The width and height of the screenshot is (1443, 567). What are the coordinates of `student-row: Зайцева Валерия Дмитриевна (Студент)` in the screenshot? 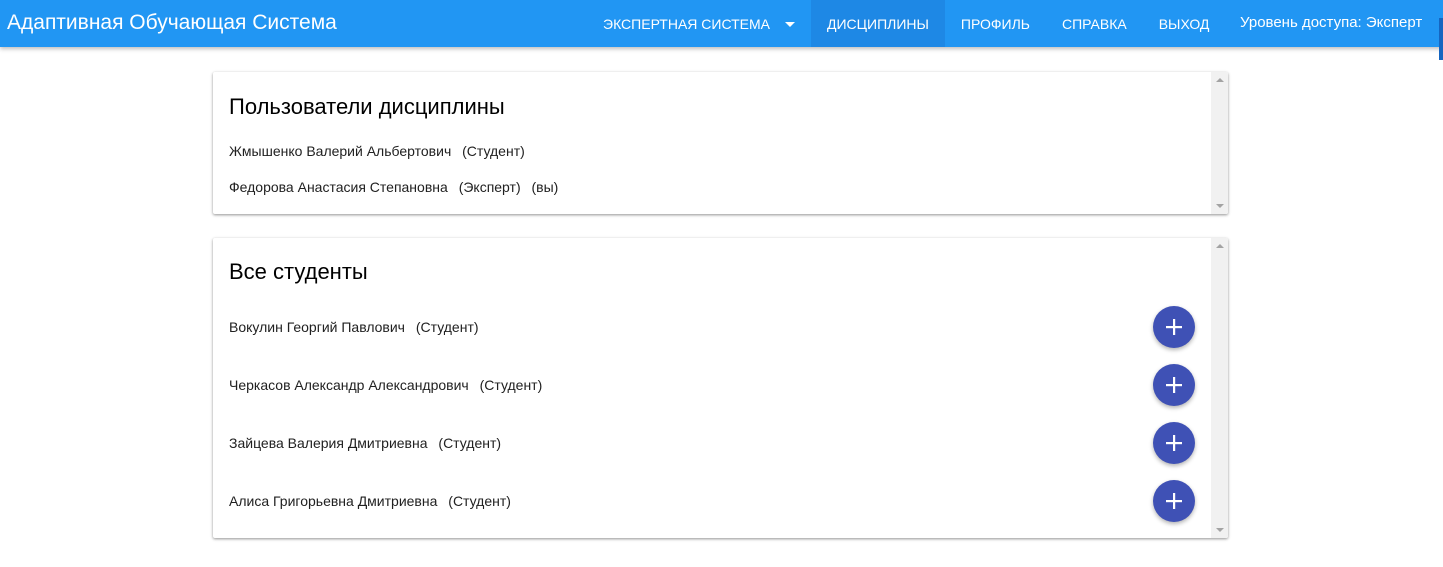 It's located at (368, 443).